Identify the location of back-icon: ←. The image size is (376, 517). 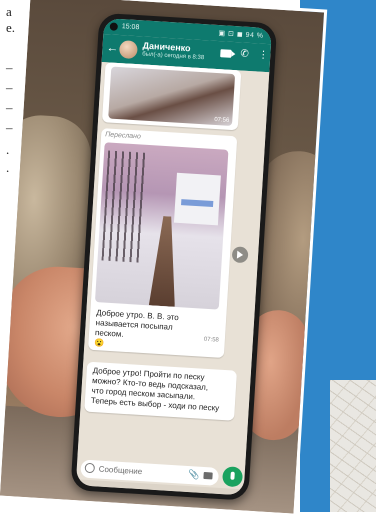
(112, 47).